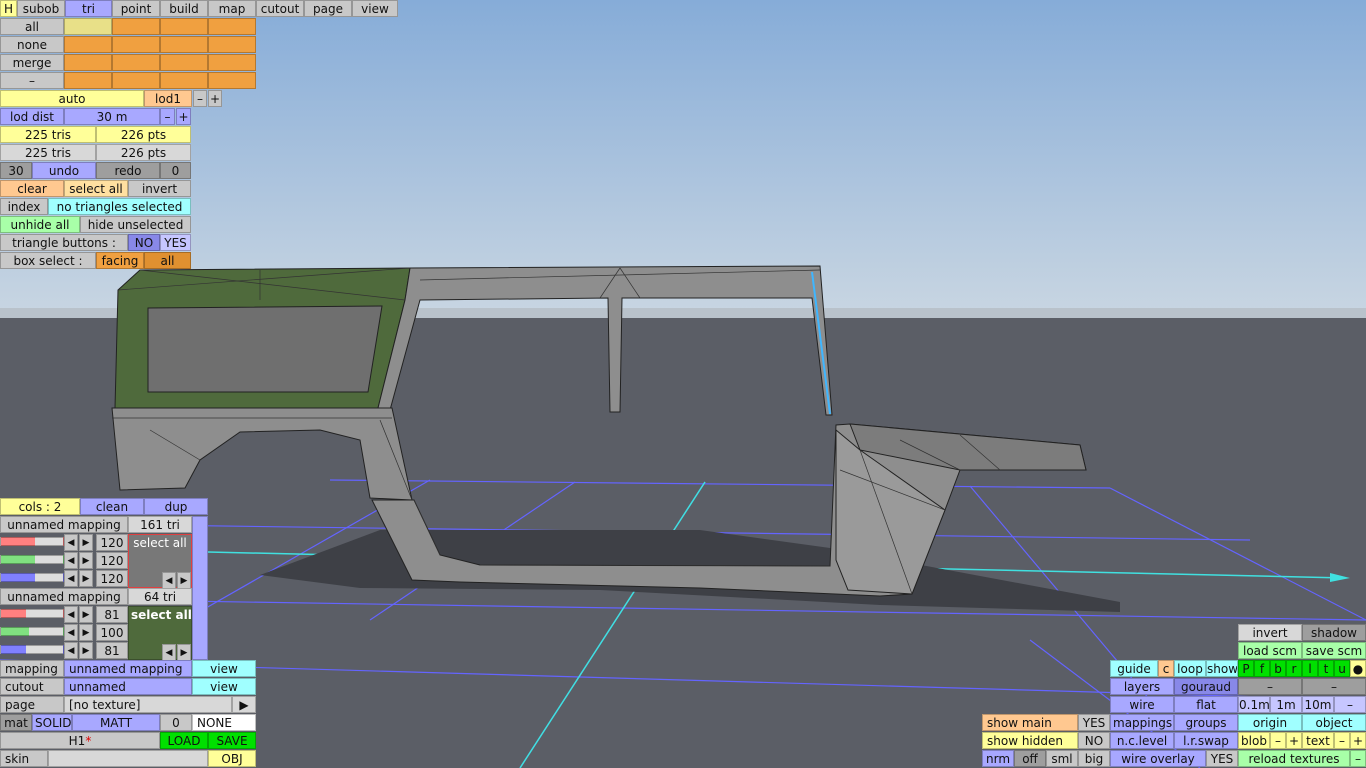 This screenshot has height=768, width=1366. What do you see at coordinates (40, 224) in the screenshot?
I see `unhide-all-button: unhide all` at bounding box center [40, 224].